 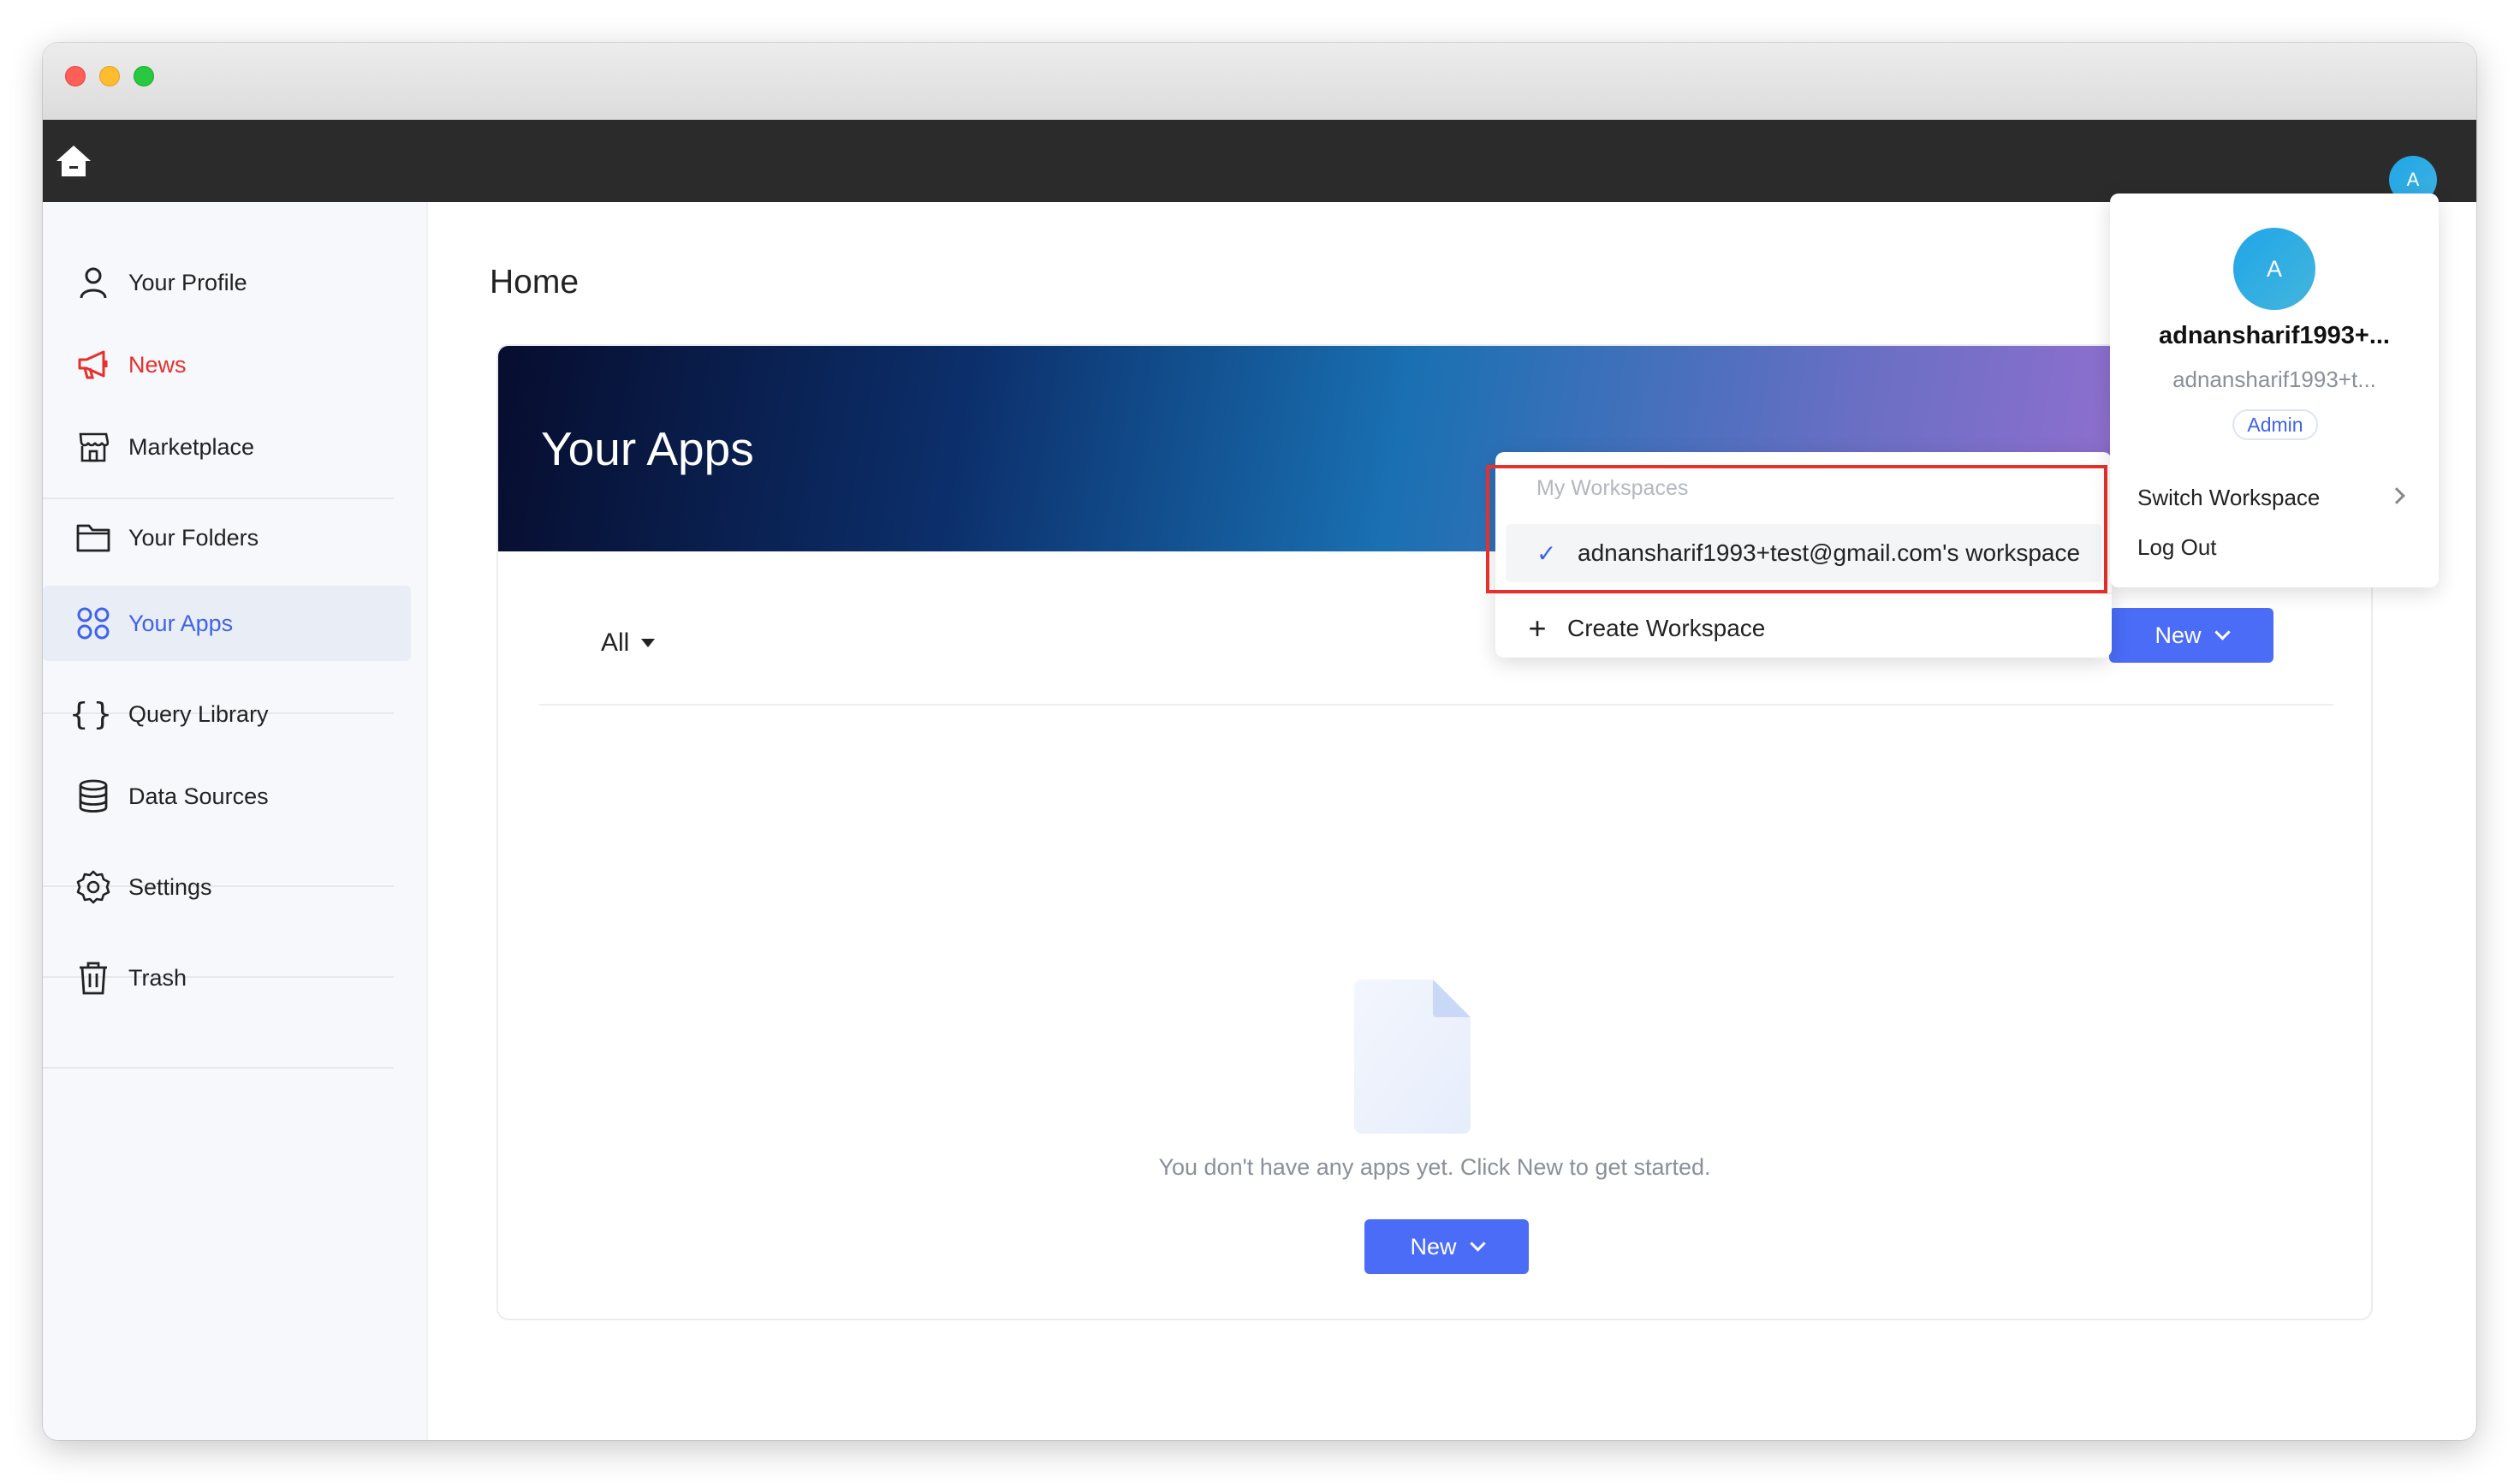 I want to click on sidebar-item-your-apps: Your Apps, so click(x=227, y=623).